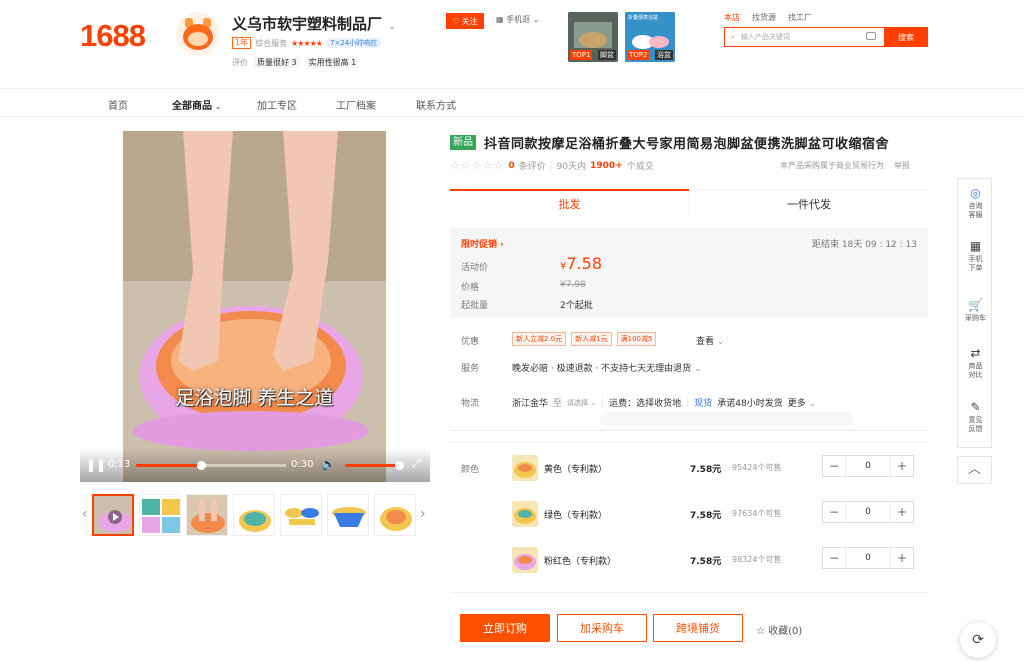  I want to click on promo-card-2: 折叠便携浴盆 TOP2 浴盆, so click(650, 37).